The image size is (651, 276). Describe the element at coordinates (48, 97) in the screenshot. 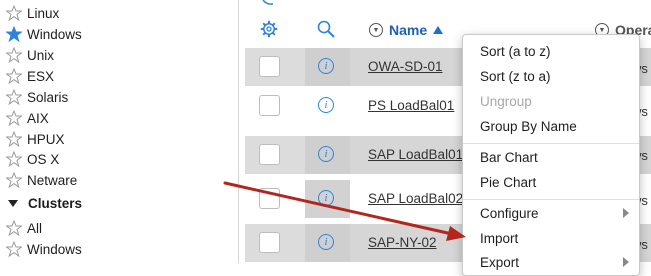

I see `sidebar-item-label: Solaris` at that location.